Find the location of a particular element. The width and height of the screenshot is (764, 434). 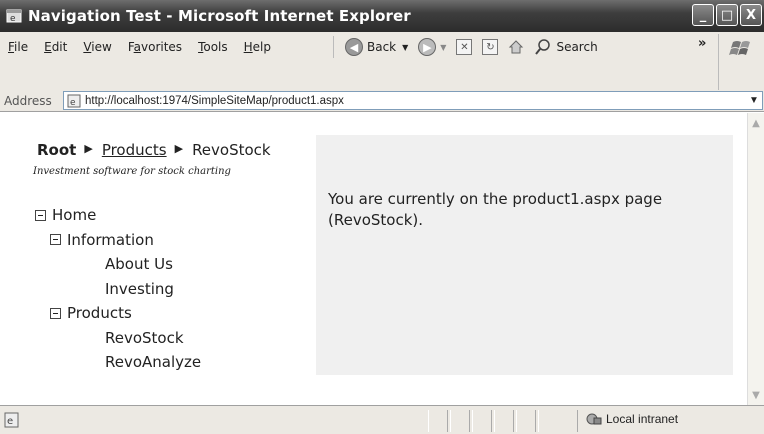

page-icon: e is located at coordinates (74, 101).